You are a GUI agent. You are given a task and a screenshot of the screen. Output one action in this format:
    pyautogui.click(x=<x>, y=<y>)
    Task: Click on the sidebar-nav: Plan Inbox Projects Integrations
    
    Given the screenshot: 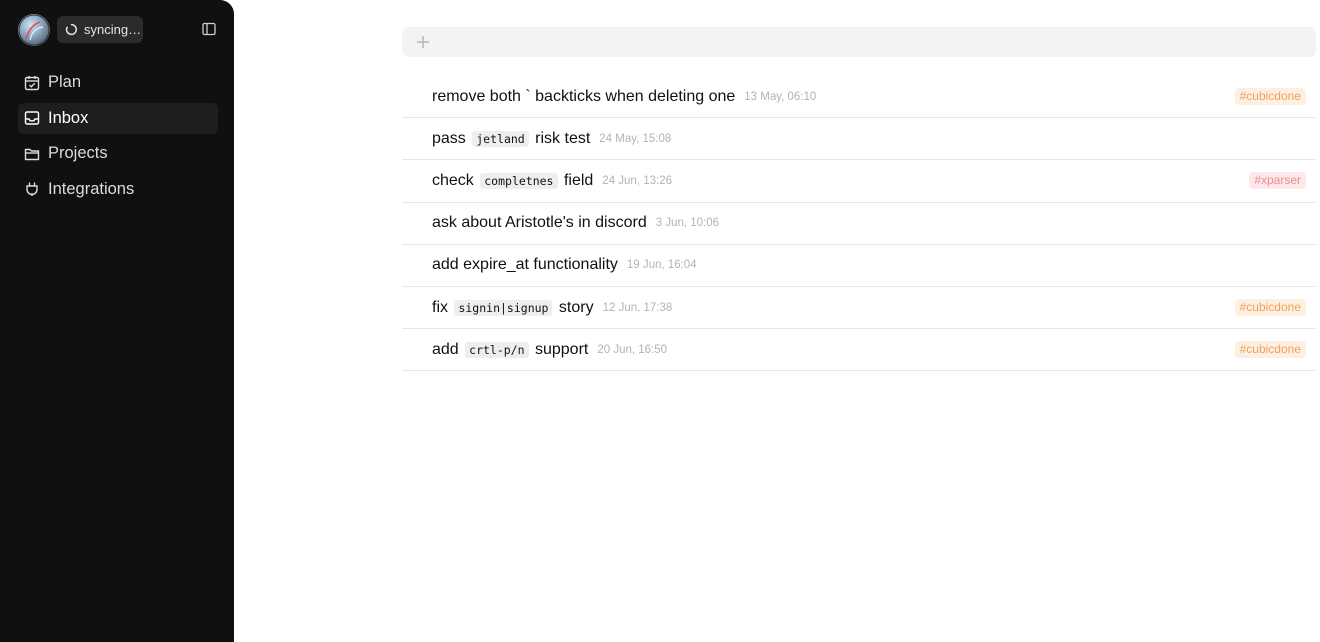 What is the action you would take?
    pyautogui.click(x=118, y=138)
    